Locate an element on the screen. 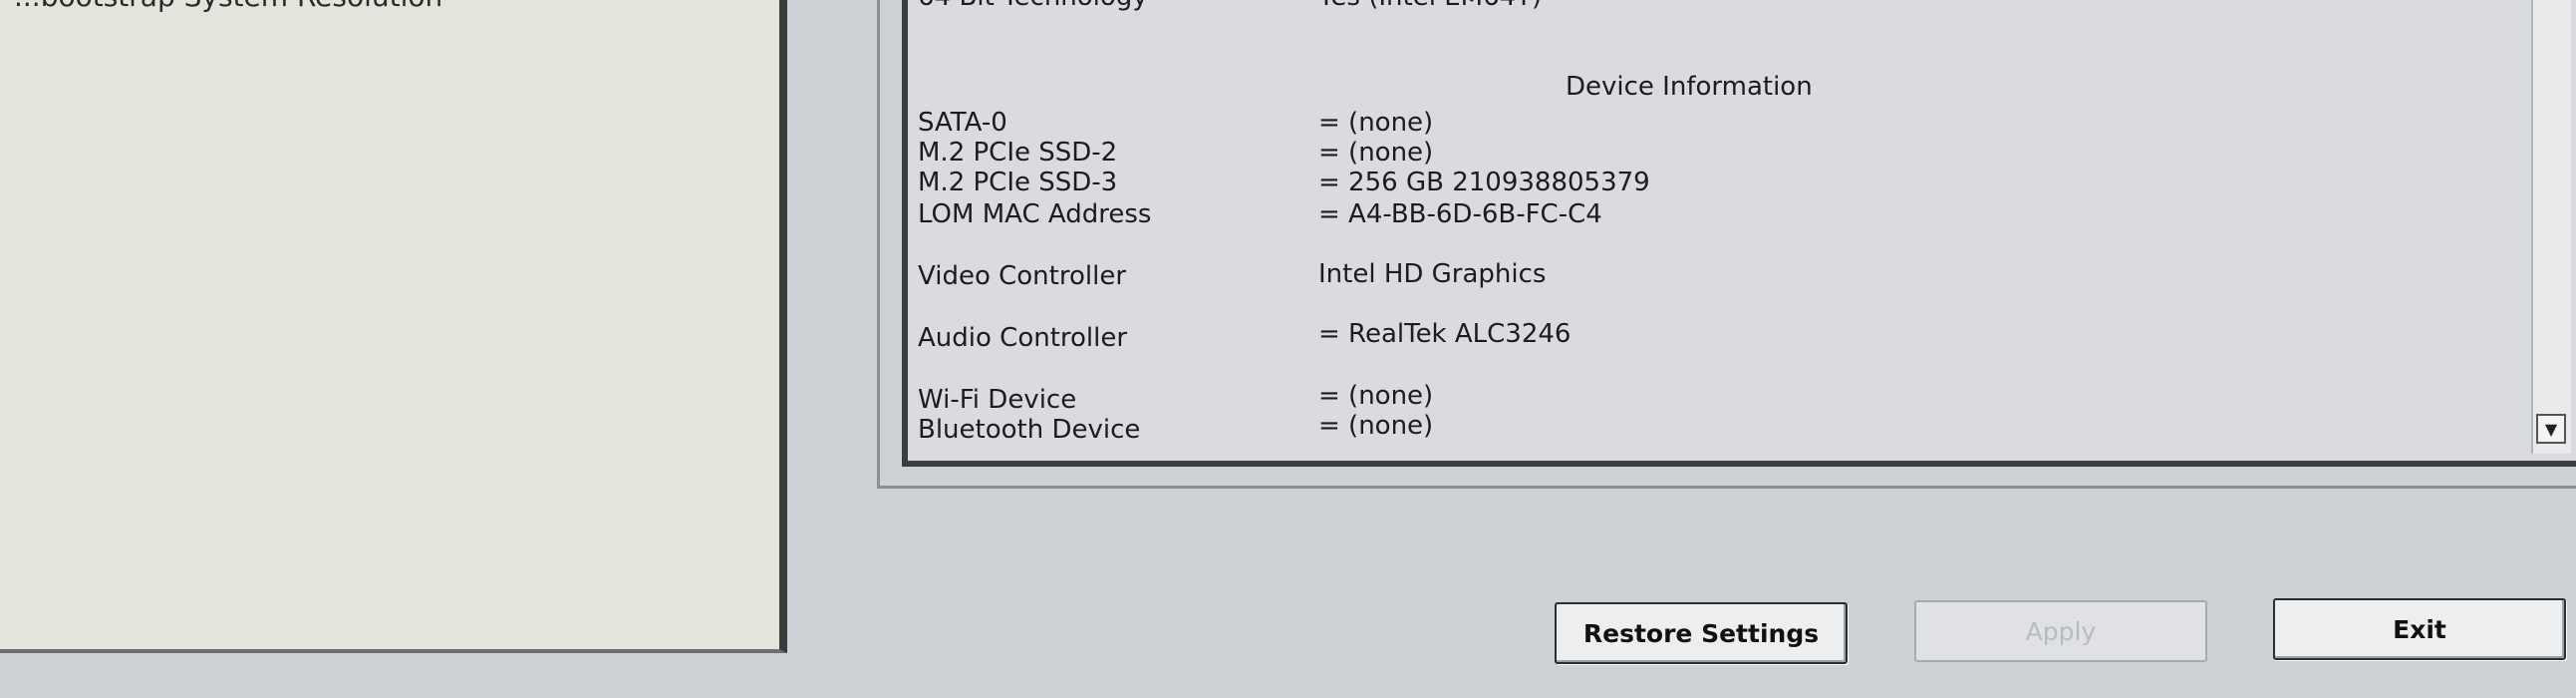  lom-mac-value: = A4-BB-6D-6B-FC-C4 is located at coordinates (1460, 214).